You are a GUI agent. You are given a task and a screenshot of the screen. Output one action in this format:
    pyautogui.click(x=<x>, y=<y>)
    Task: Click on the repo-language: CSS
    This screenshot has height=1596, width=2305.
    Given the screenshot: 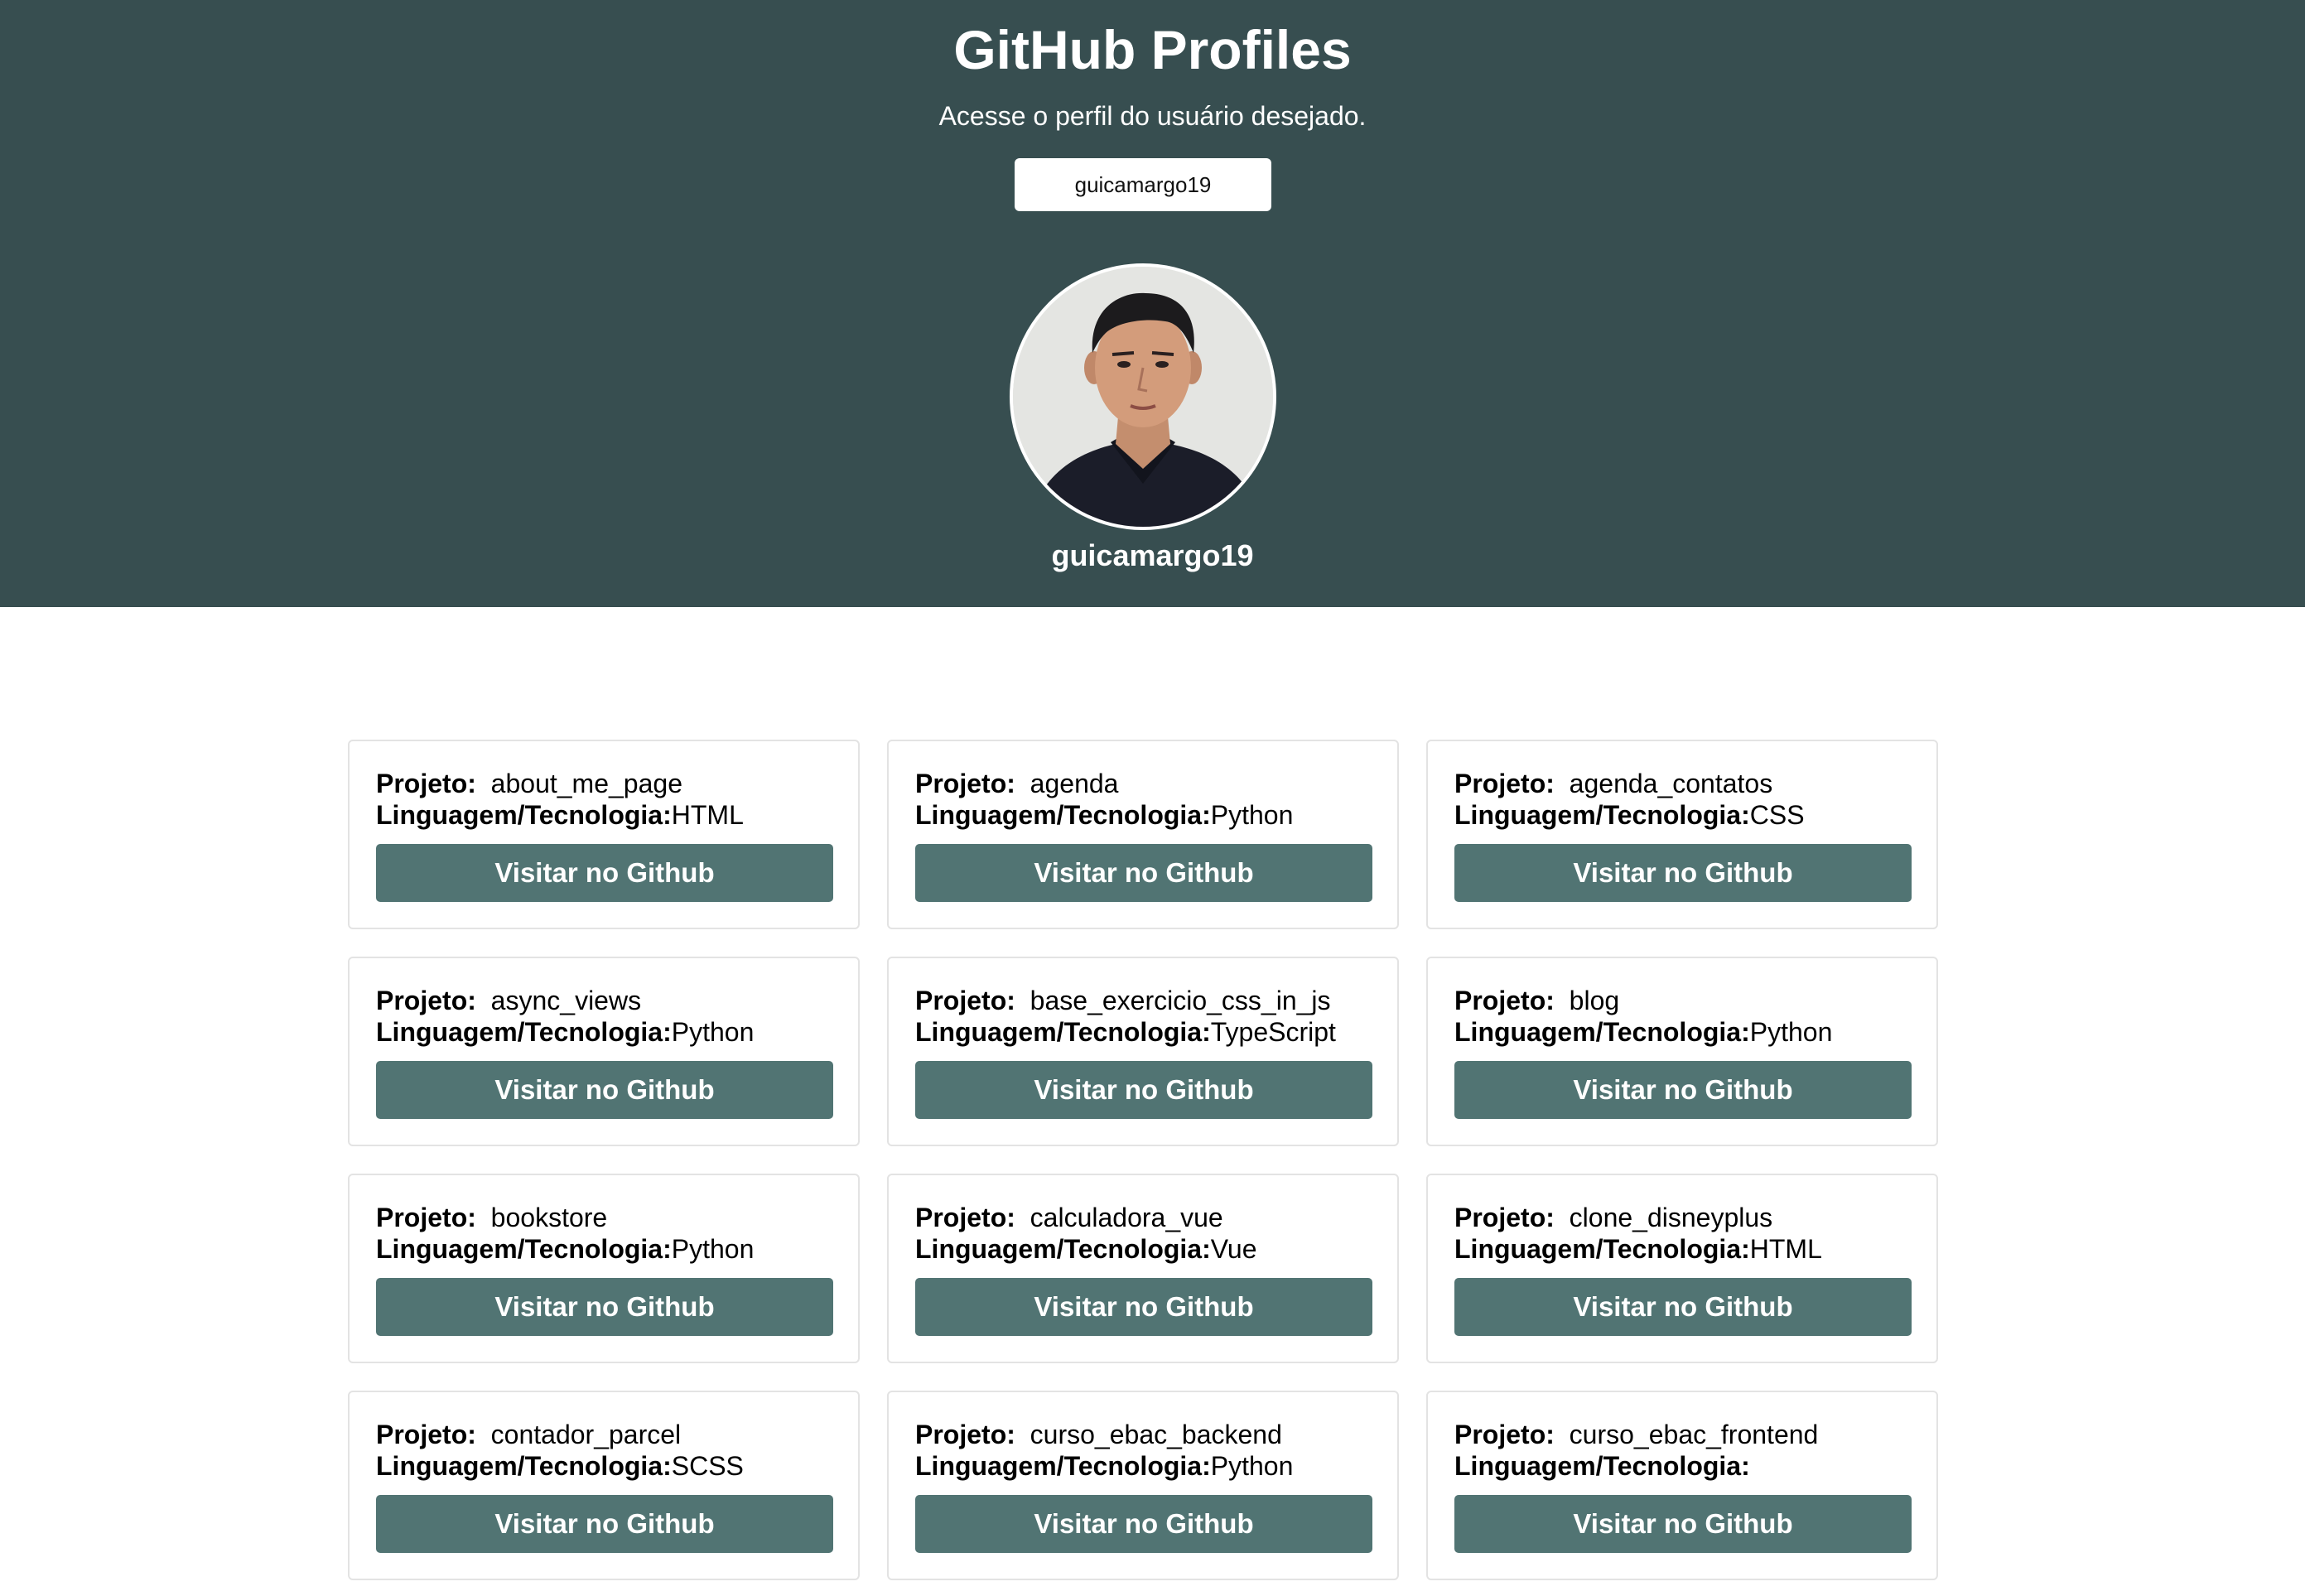 What is the action you would take?
    pyautogui.click(x=1777, y=815)
    